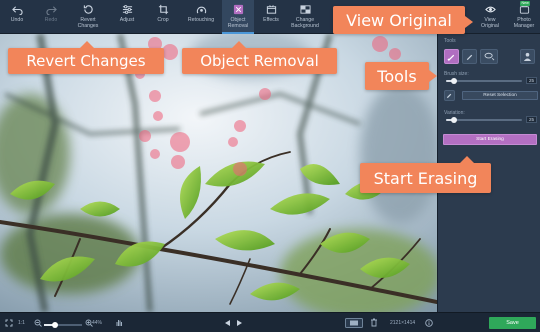  I want to click on redo-button: Redo, so click(51, 17).